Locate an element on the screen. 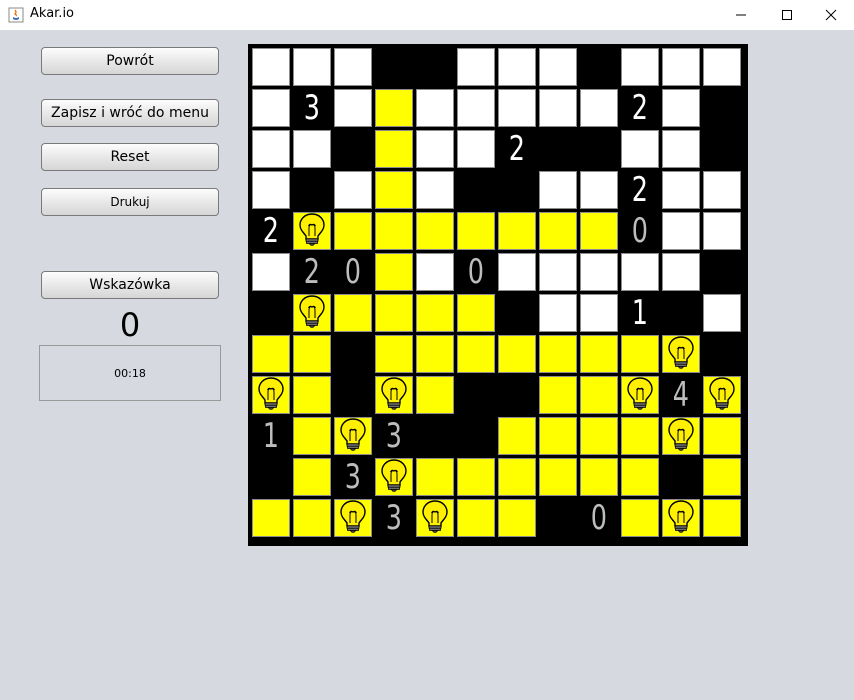  save-and-menu-button: Zapisz i wróć do menu is located at coordinates (130, 113).